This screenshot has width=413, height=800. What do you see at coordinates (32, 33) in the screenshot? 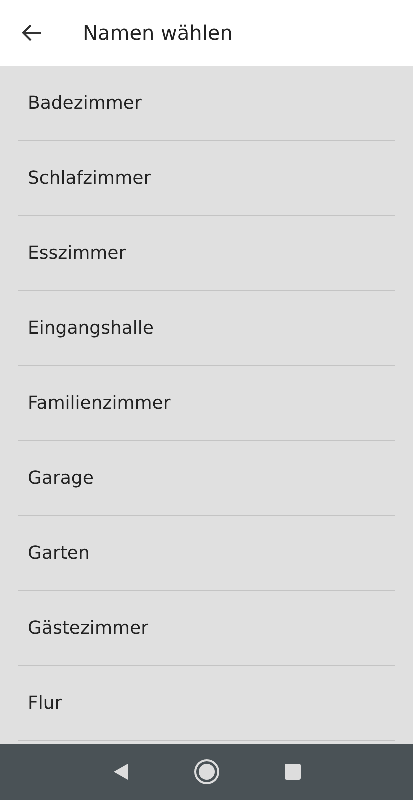
I see `back-arrow-icon` at bounding box center [32, 33].